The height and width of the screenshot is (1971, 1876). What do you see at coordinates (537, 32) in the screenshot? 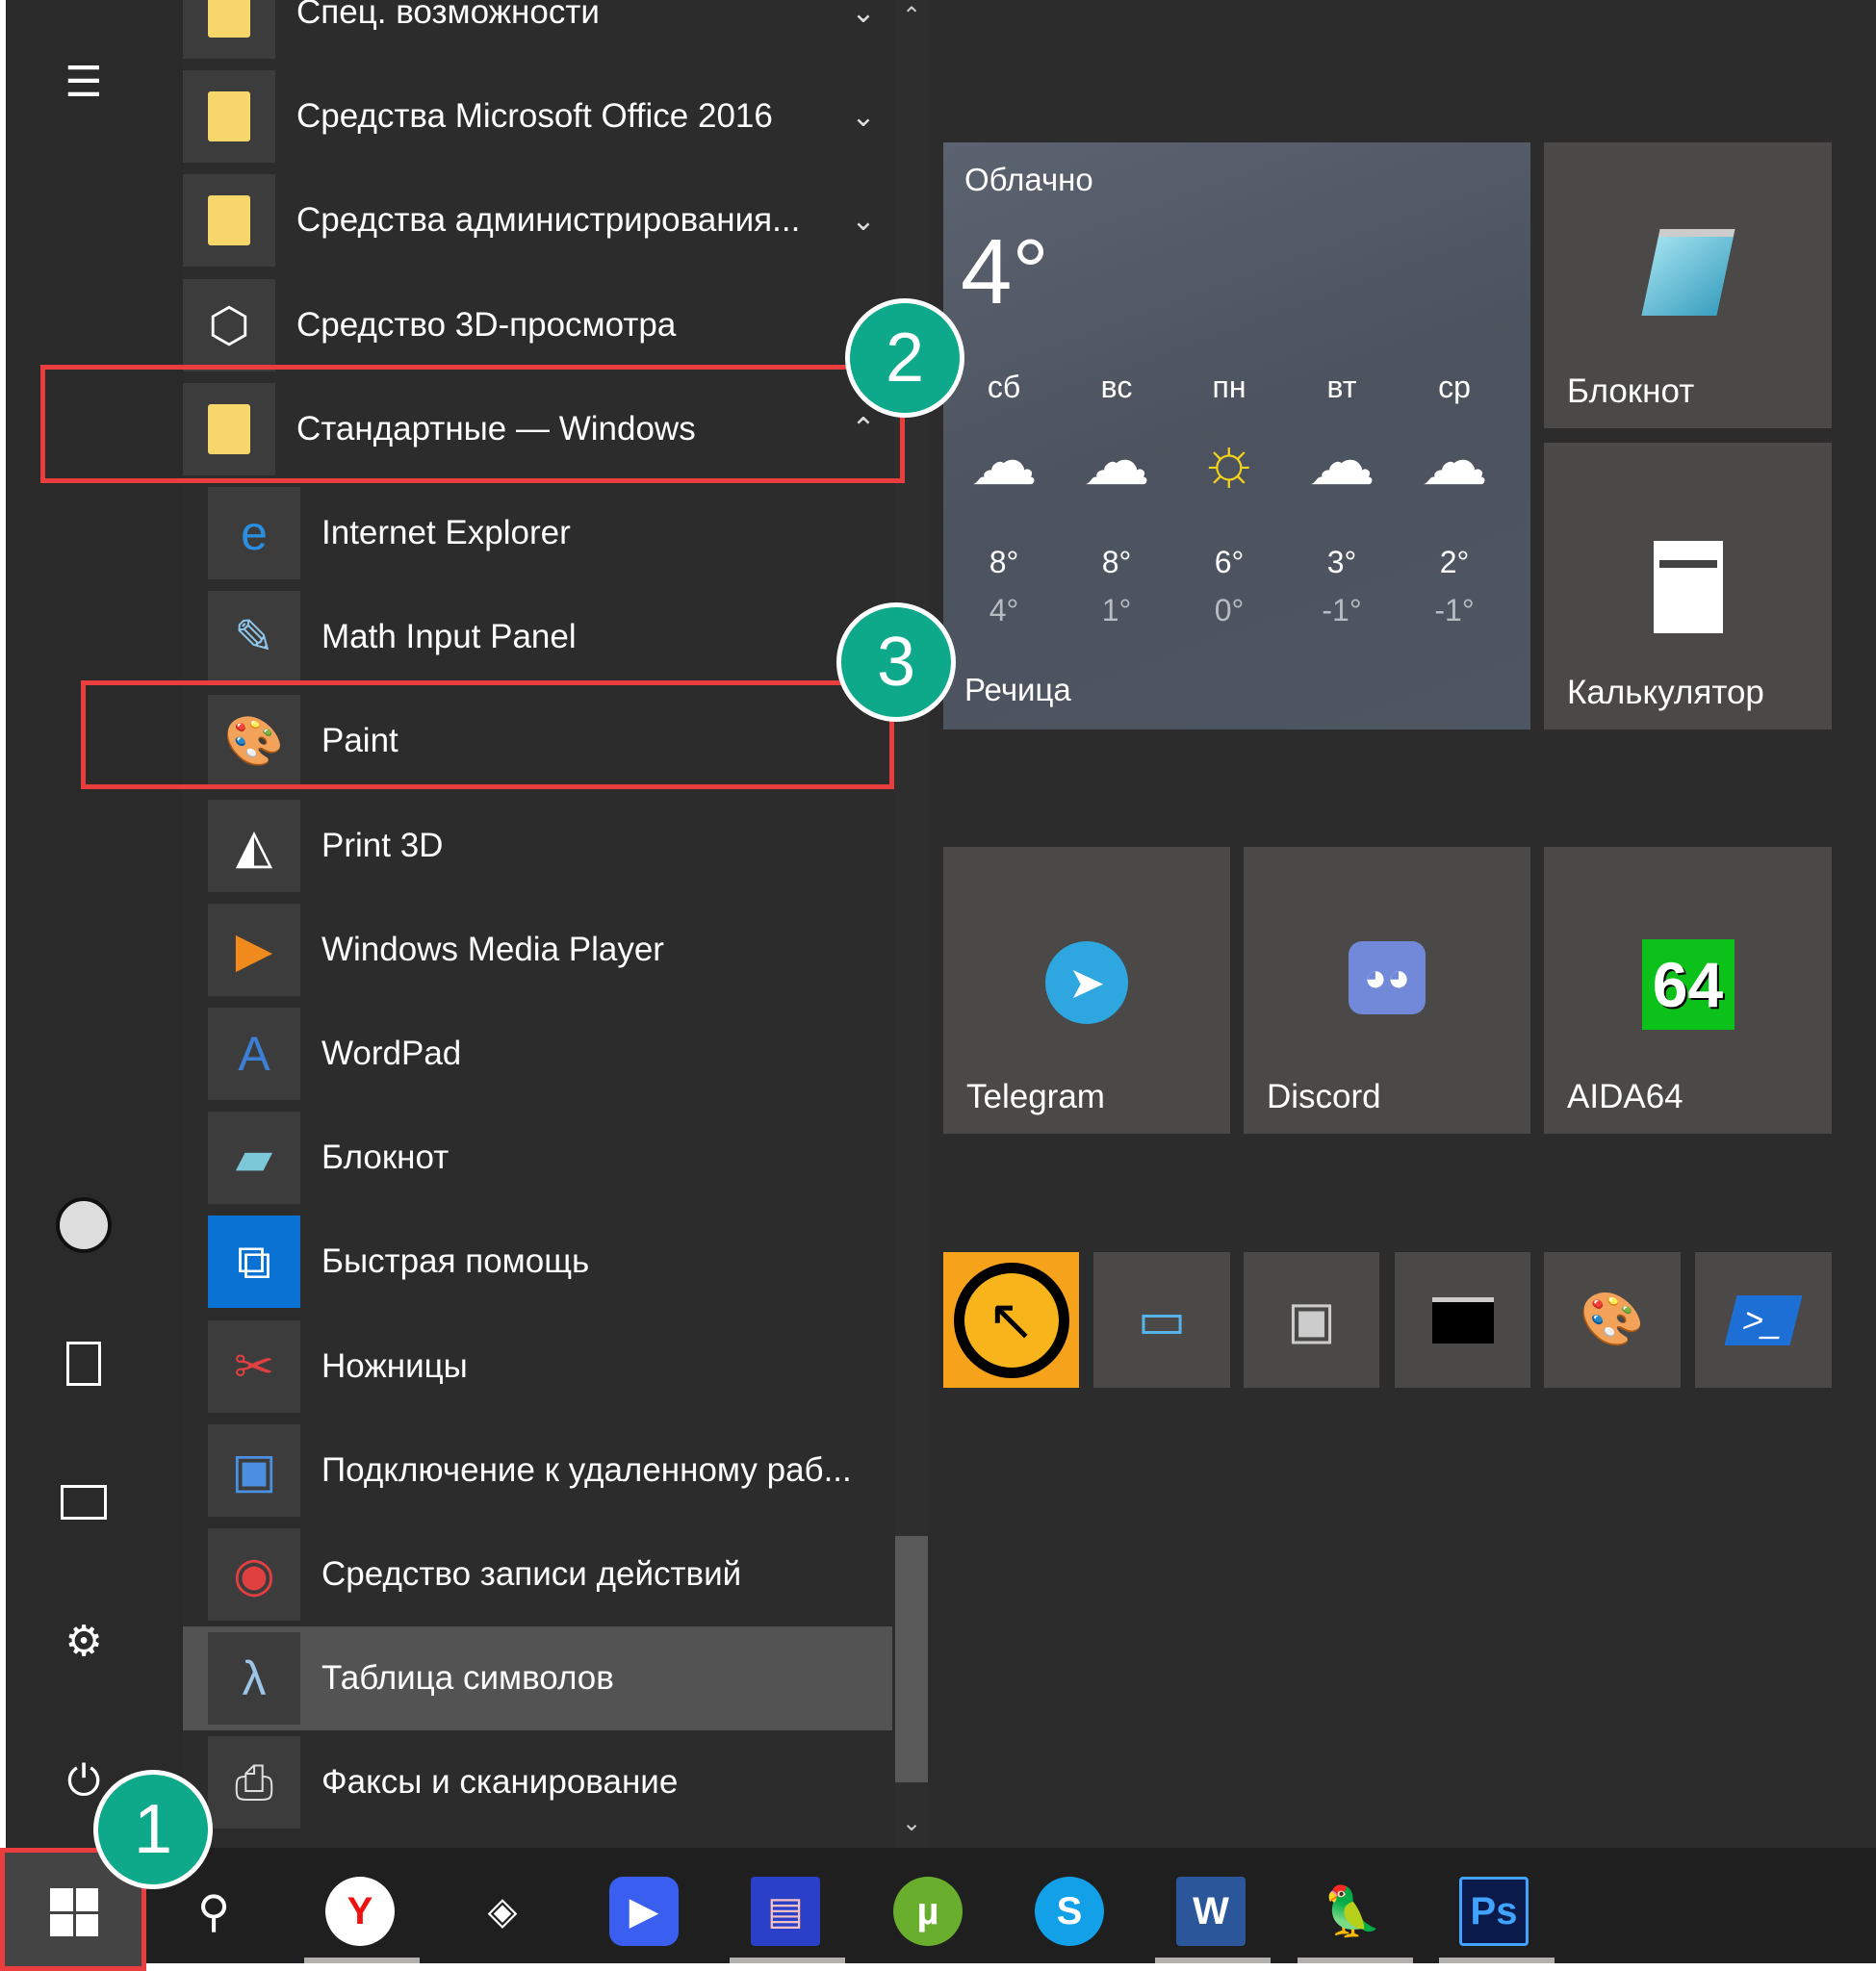
I see `app-list-item: Спец. возможности ⌄` at bounding box center [537, 32].